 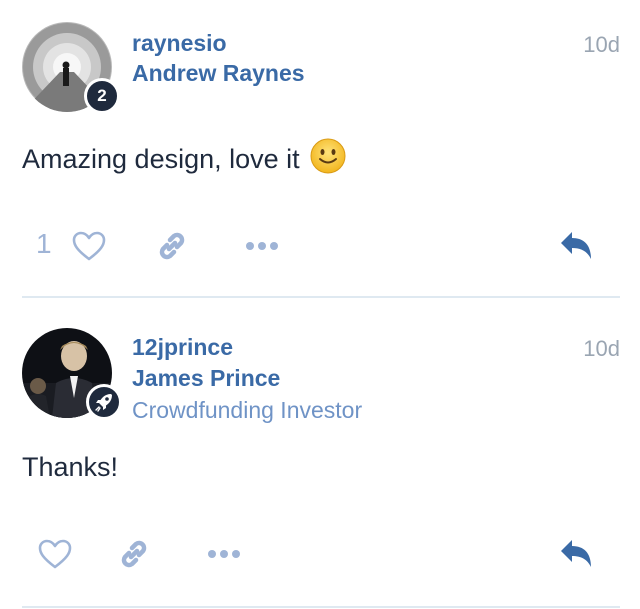 What do you see at coordinates (321, 607) in the screenshot?
I see `post-divider` at bounding box center [321, 607].